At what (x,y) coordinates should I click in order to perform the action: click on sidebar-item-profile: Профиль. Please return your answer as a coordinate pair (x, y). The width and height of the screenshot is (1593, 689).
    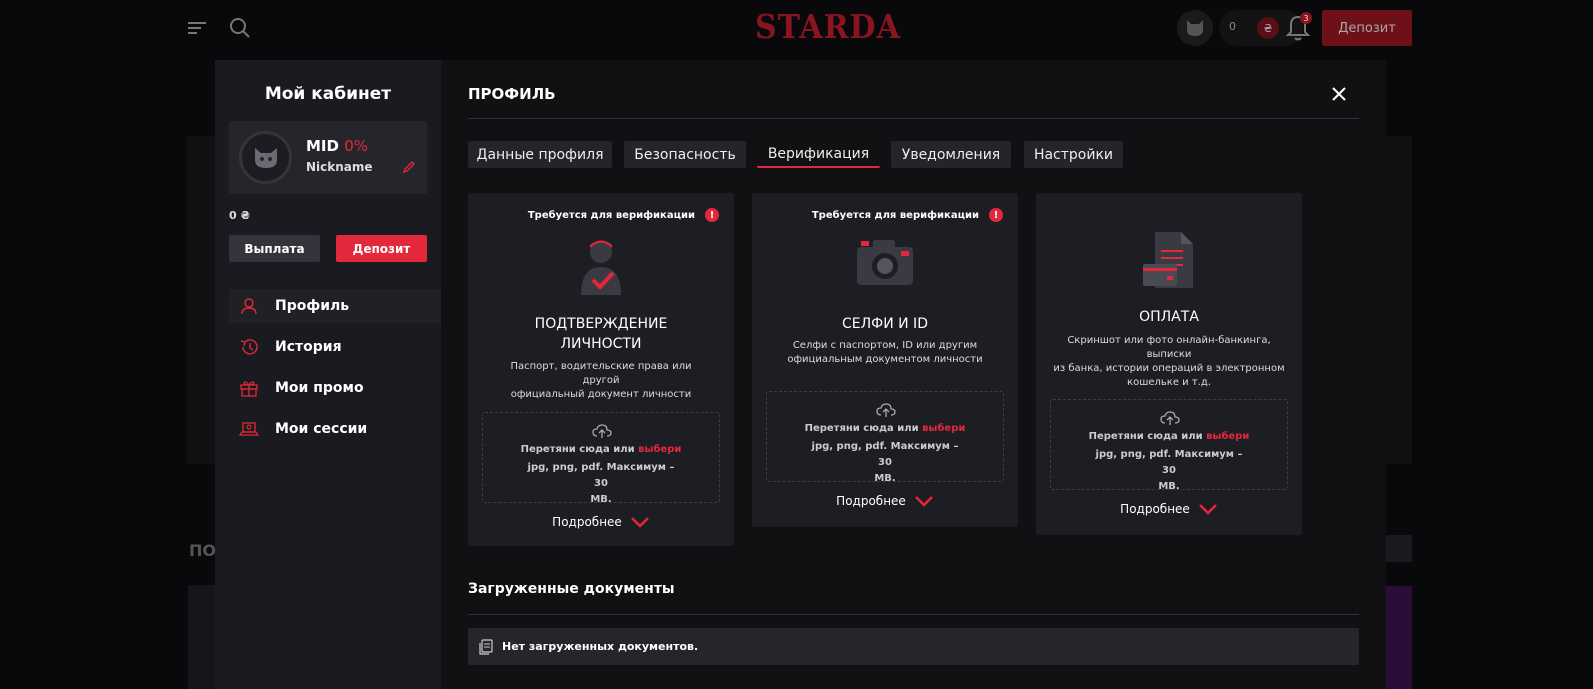
    Looking at the image, I should click on (335, 306).